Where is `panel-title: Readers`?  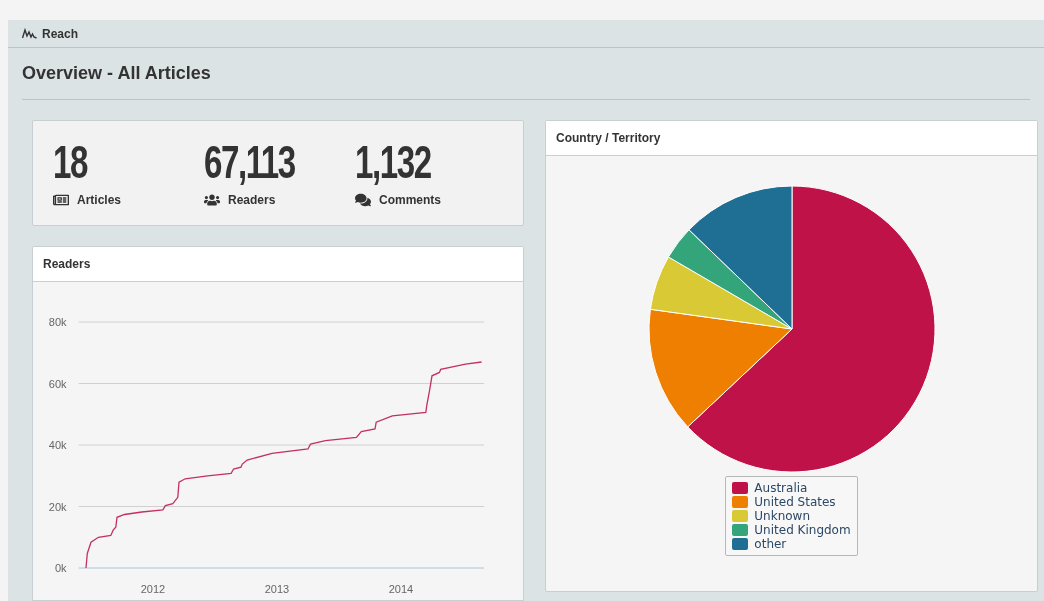 panel-title: Readers is located at coordinates (67, 264).